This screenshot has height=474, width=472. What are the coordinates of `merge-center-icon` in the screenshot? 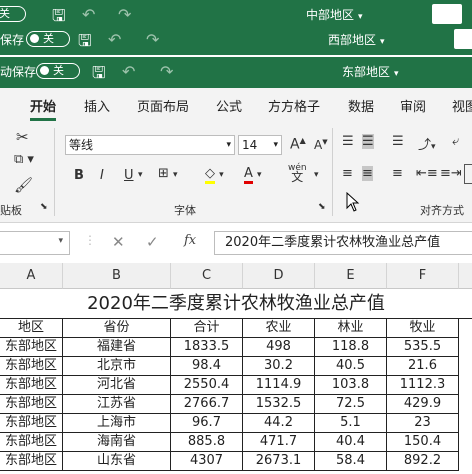 It's located at (468, 174).